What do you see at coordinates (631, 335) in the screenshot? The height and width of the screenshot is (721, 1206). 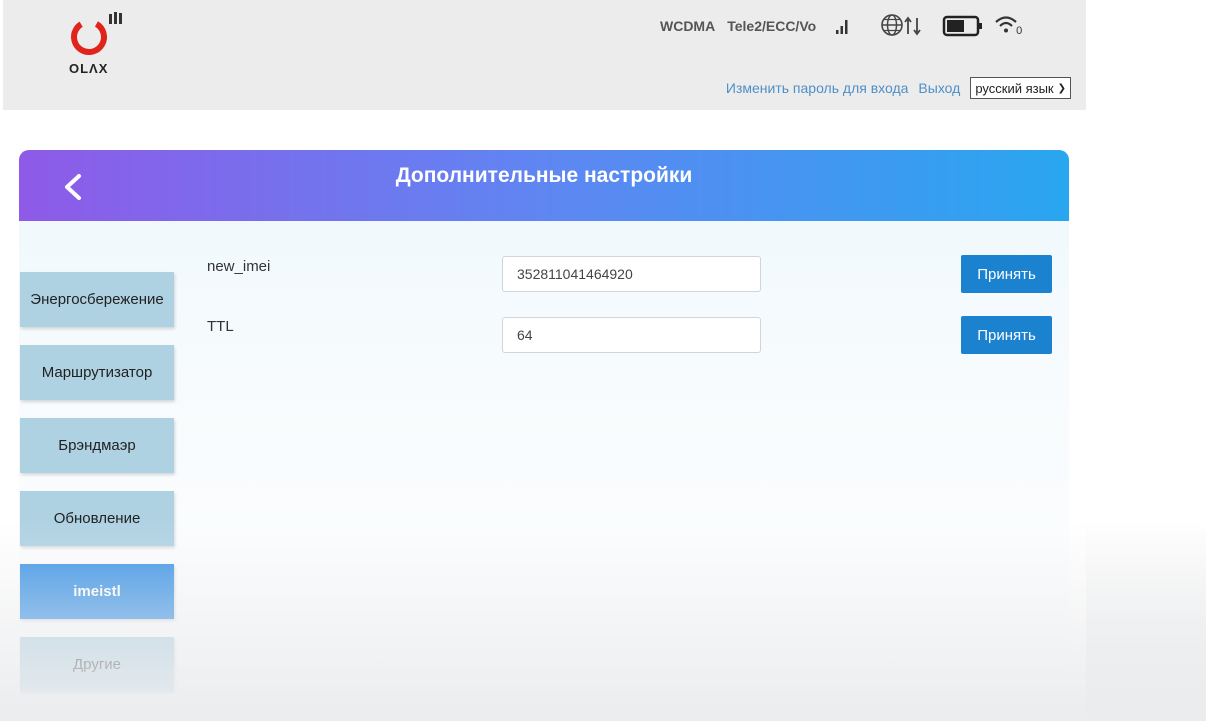 I see `ttl-input` at bounding box center [631, 335].